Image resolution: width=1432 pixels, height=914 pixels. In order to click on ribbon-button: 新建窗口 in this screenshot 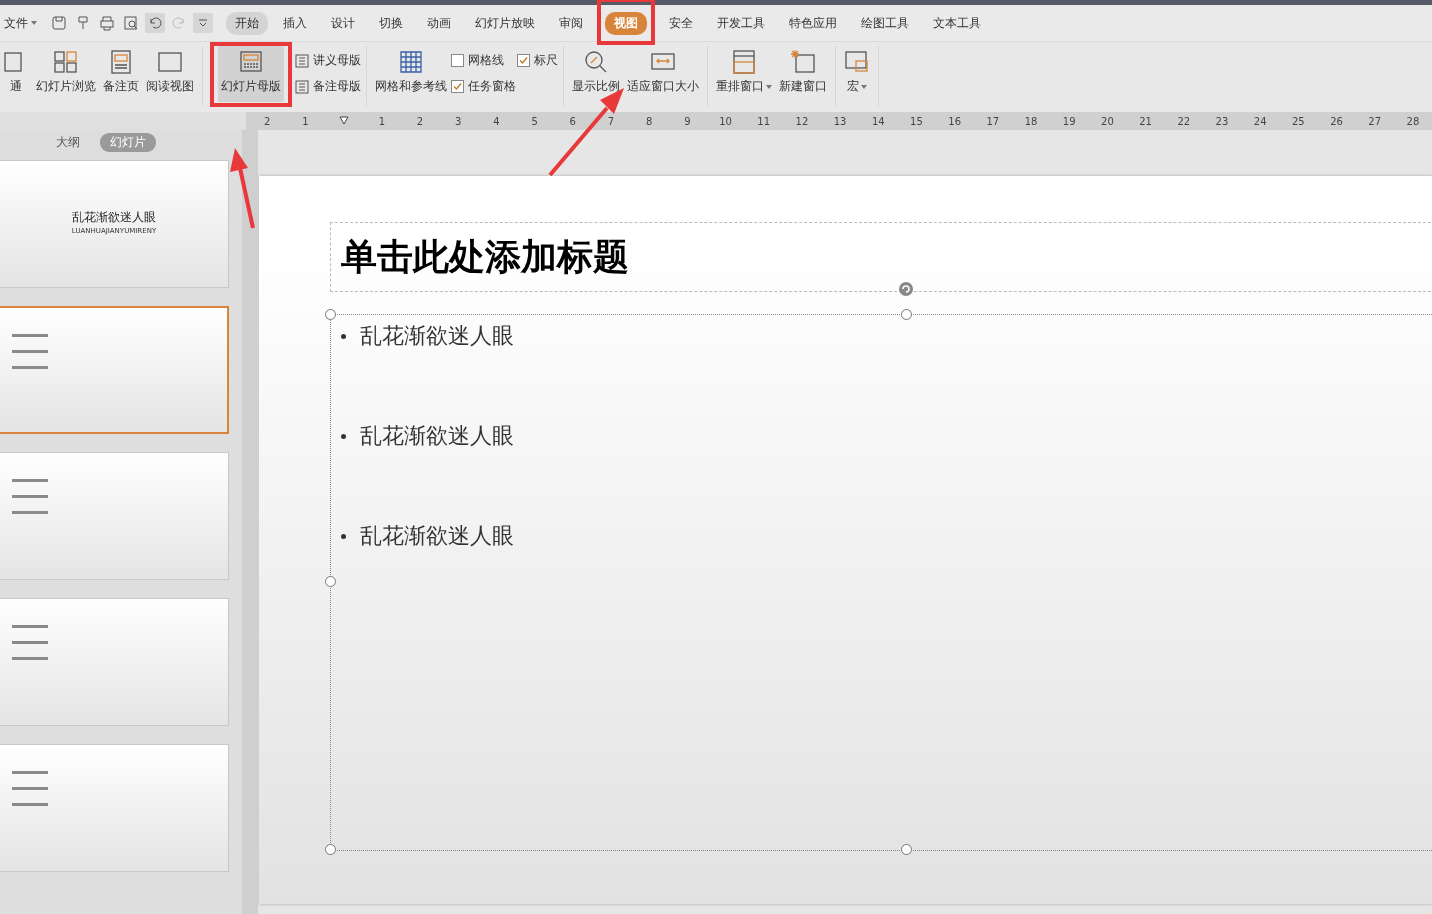, I will do `click(803, 74)`.